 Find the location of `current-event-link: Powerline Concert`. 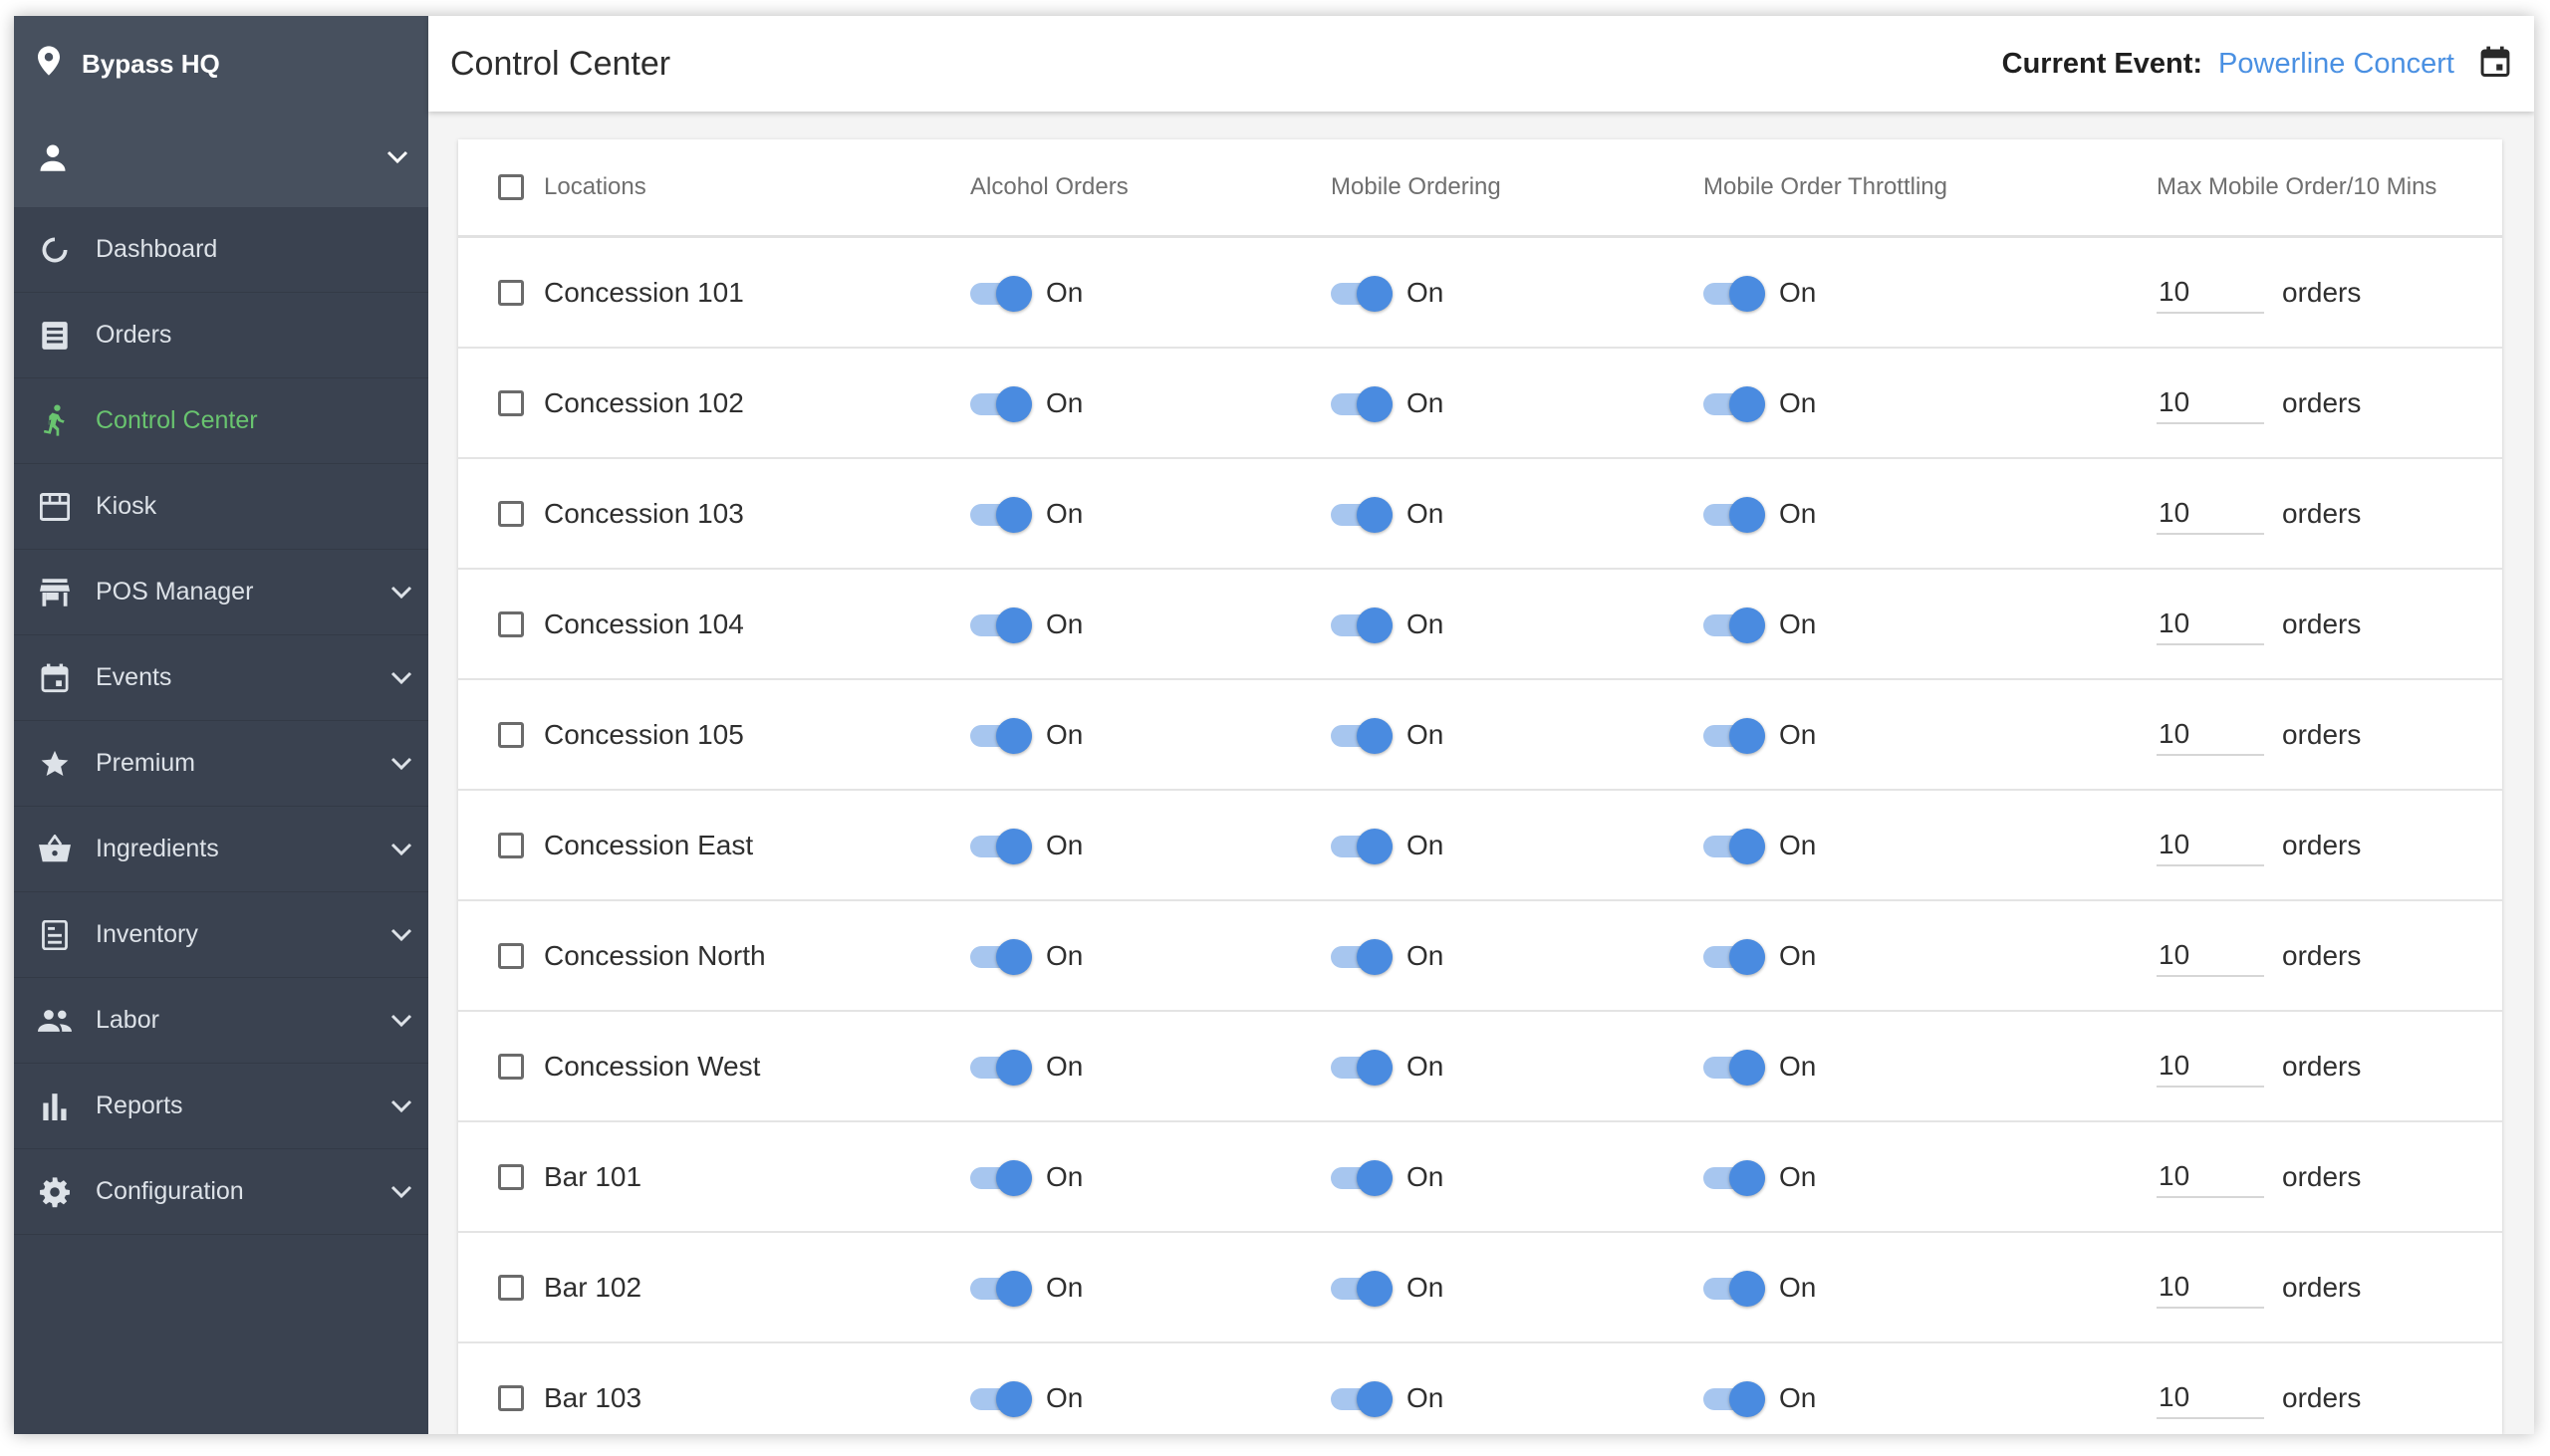

current-event-link: Powerline Concert is located at coordinates (2336, 64).